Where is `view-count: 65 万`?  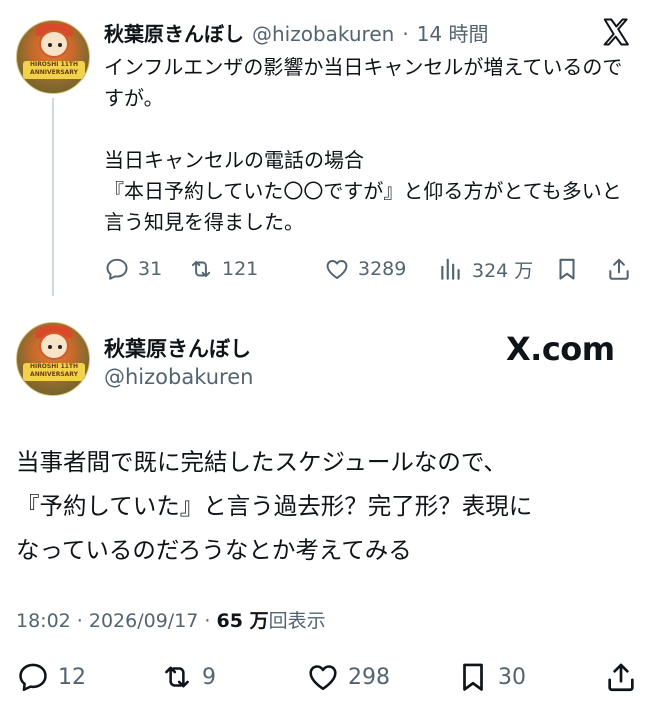
view-count: 65 万 is located at coordinates (242, 621).